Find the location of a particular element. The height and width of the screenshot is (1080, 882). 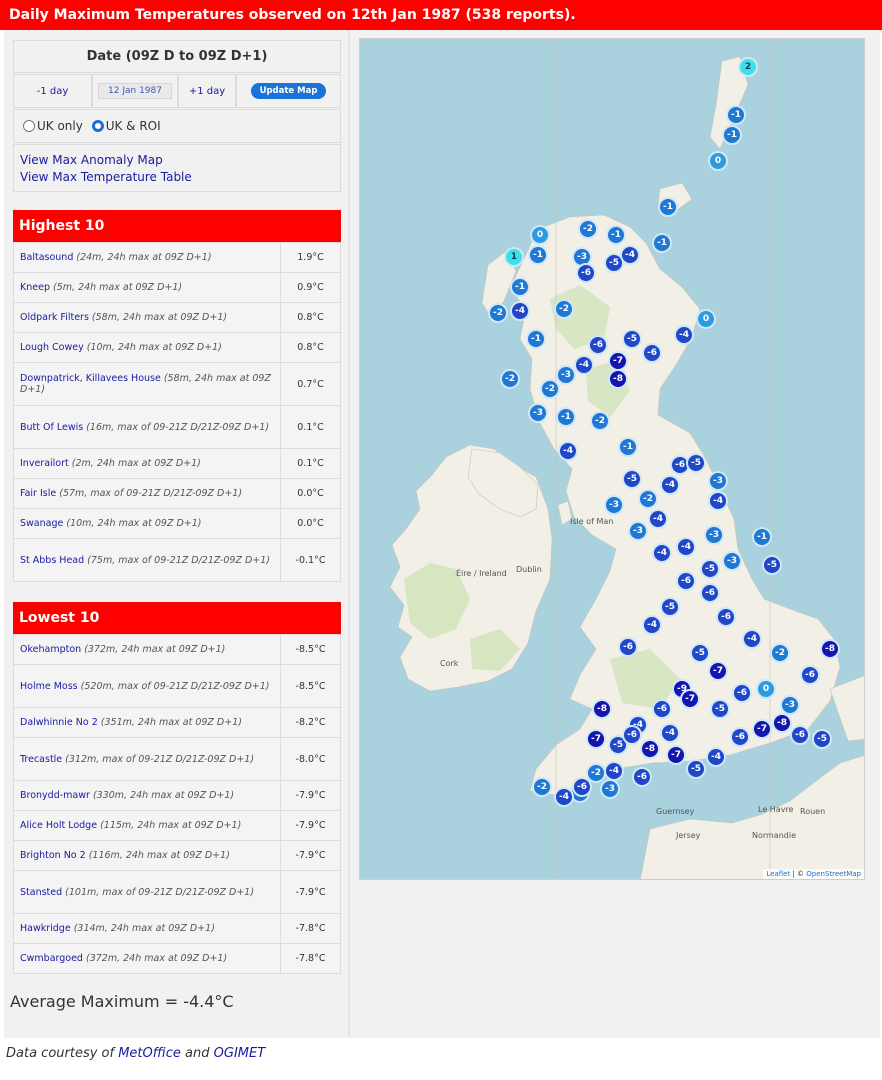

station-link: Lough Cowey is located at coordinates (52, 347).